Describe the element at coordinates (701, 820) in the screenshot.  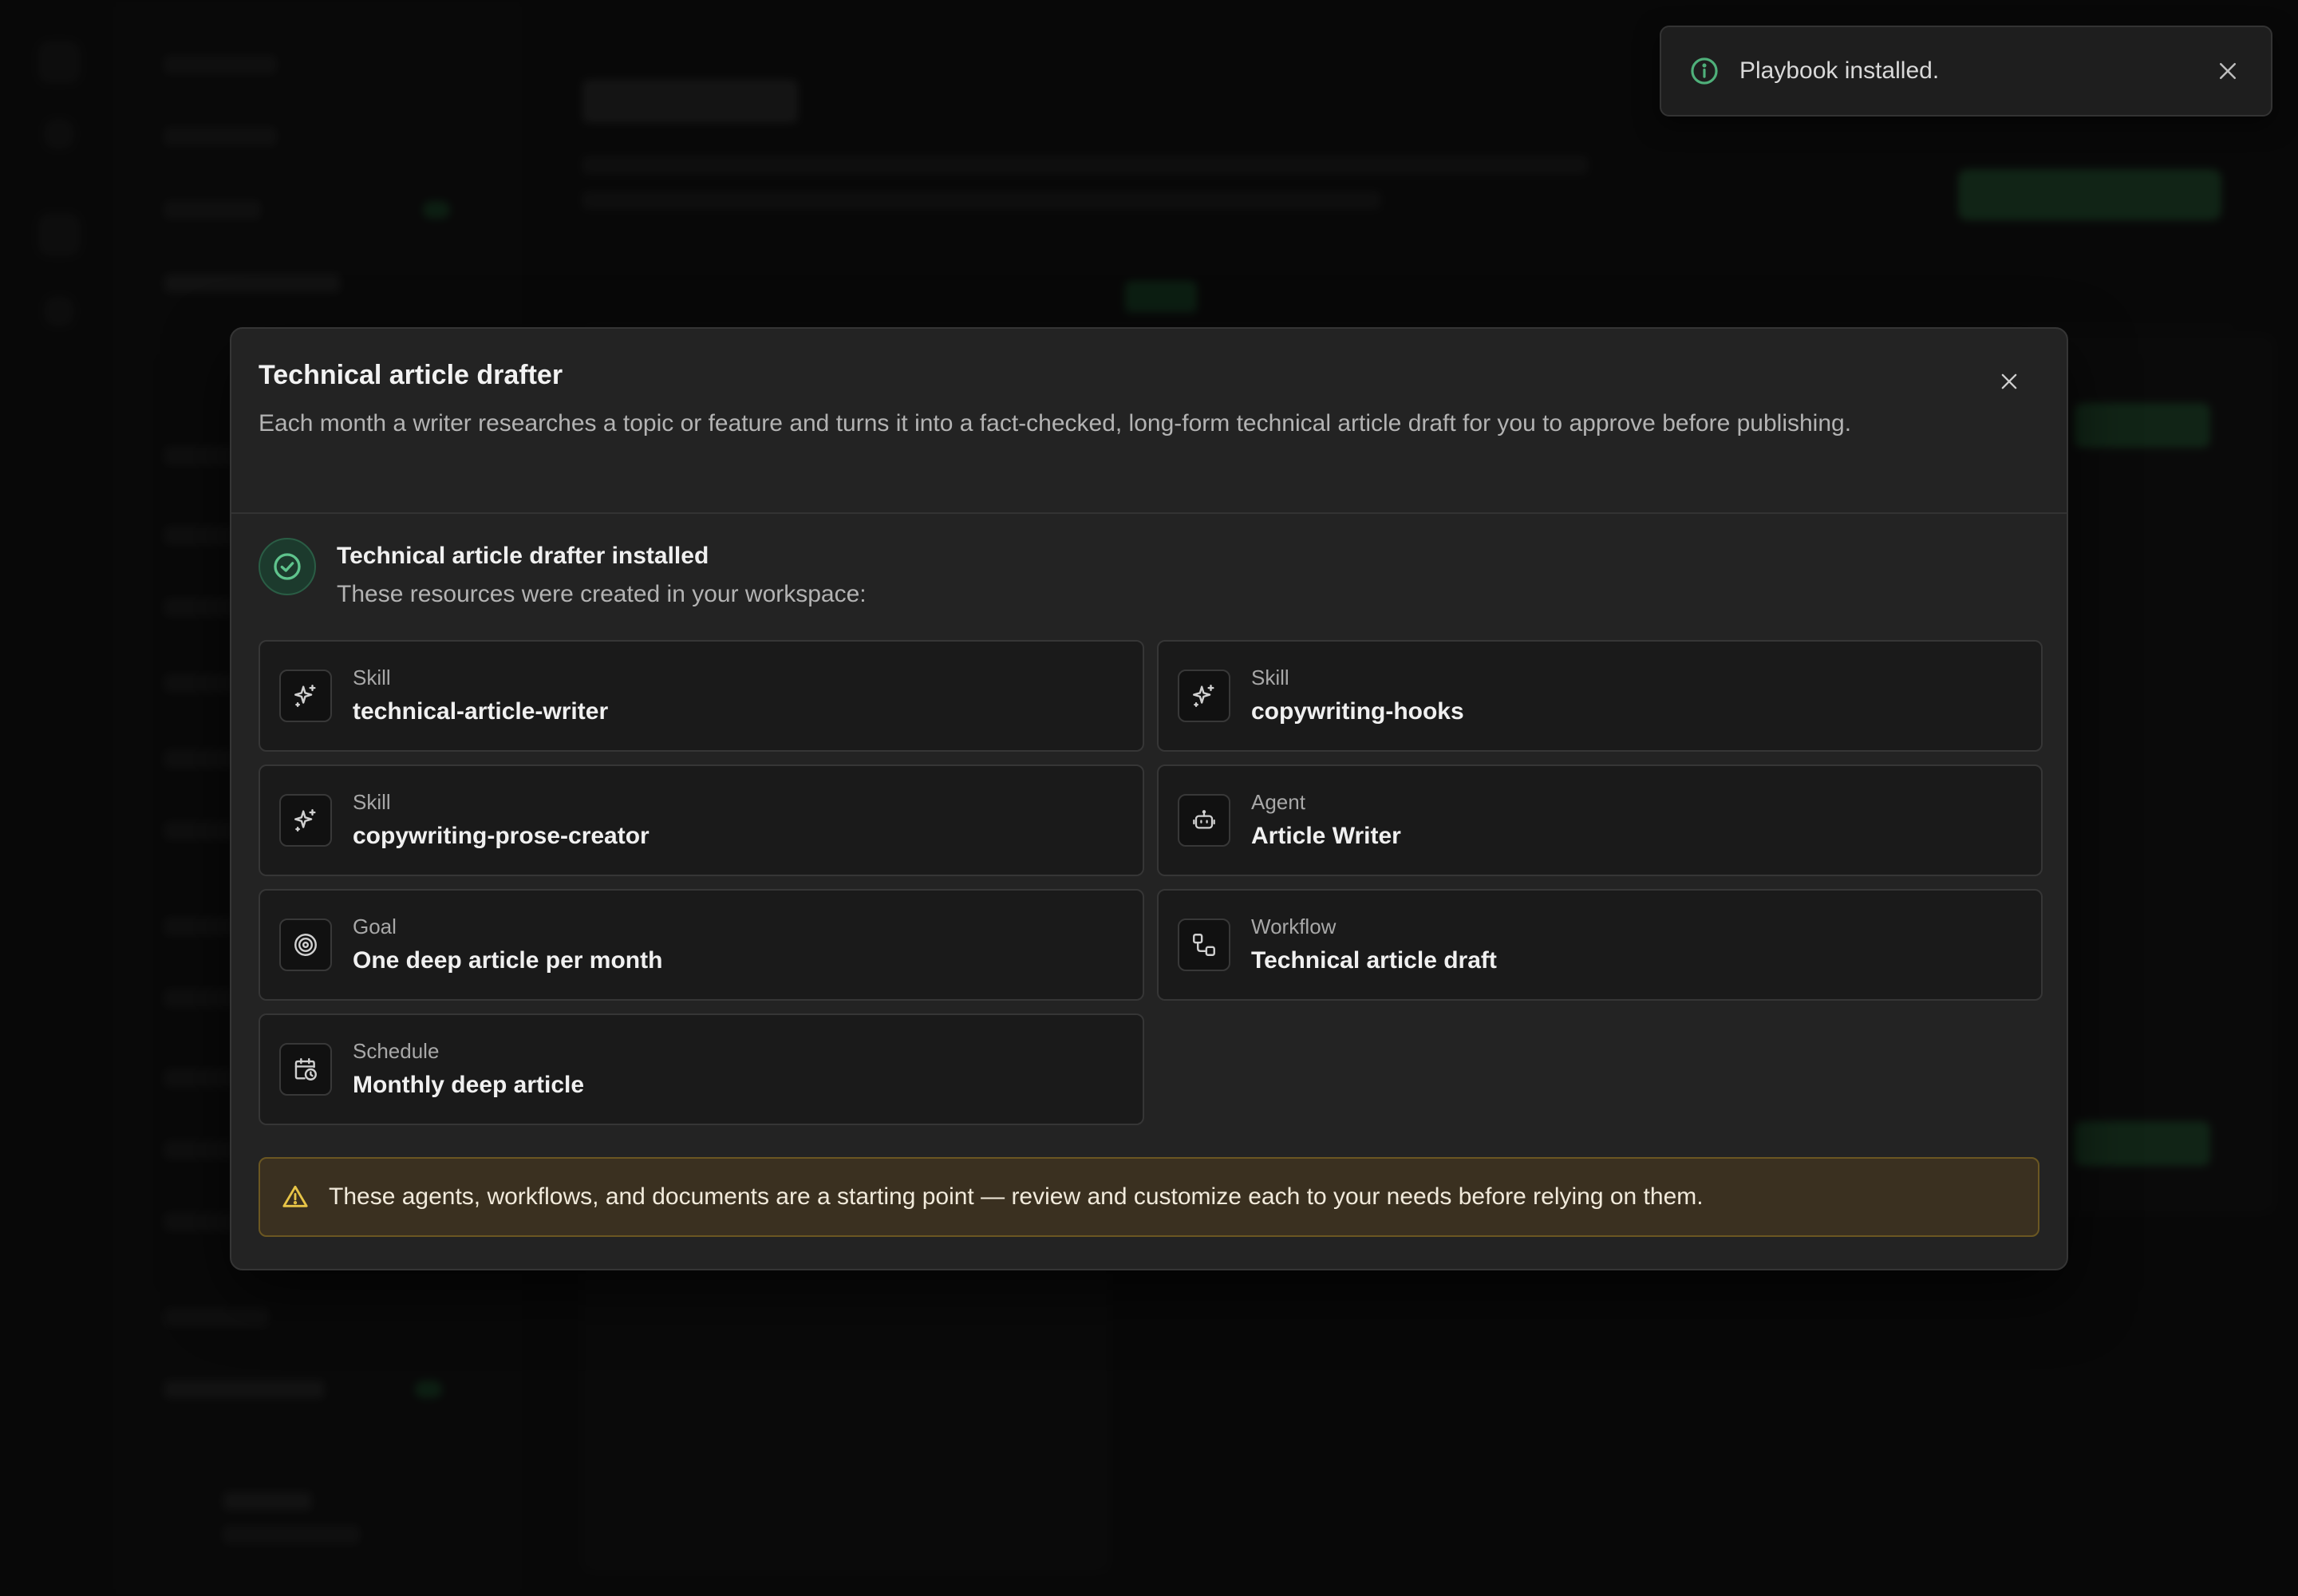
I see `resource-card-skill-copywriting-prose-creator: Skill copywriting-prose-creator` at that location.